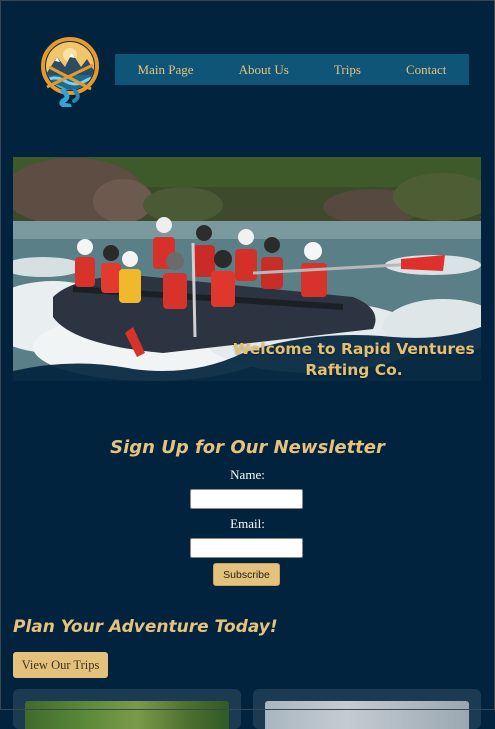 This screenshot has width=495, height=729. I want to click on subscribe-button: Subscribe, so click(246, 574).